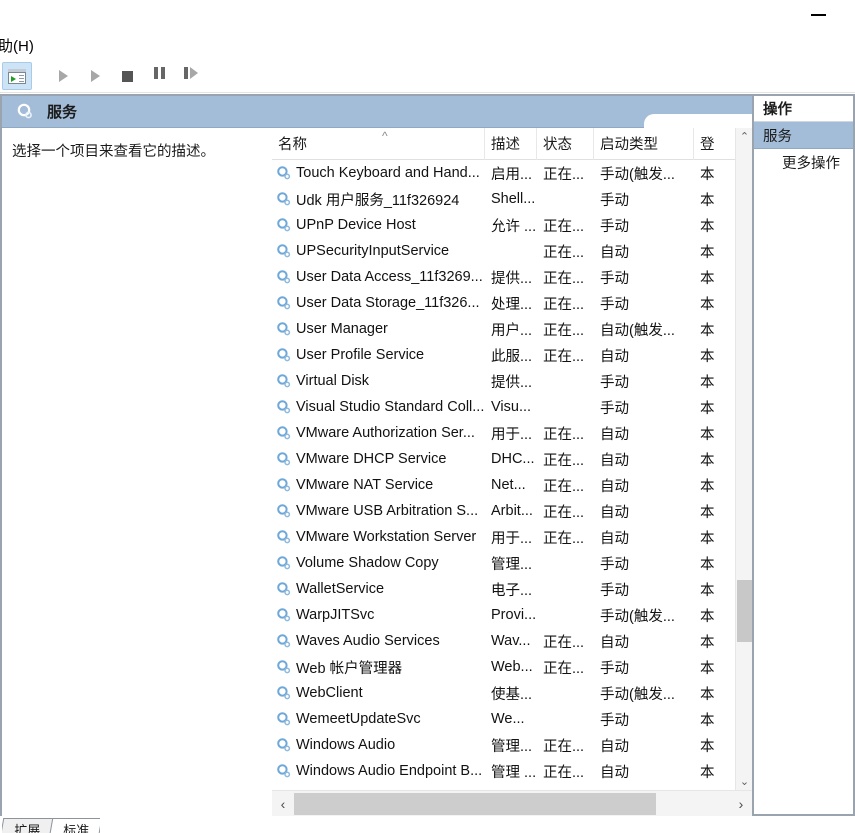 The width and height of the screenshot is (855, 833). What do you see at coordinates (427, 45) in the screenshot?
I see `menu-bar: 助(H)` at bounding box center [427, 45].